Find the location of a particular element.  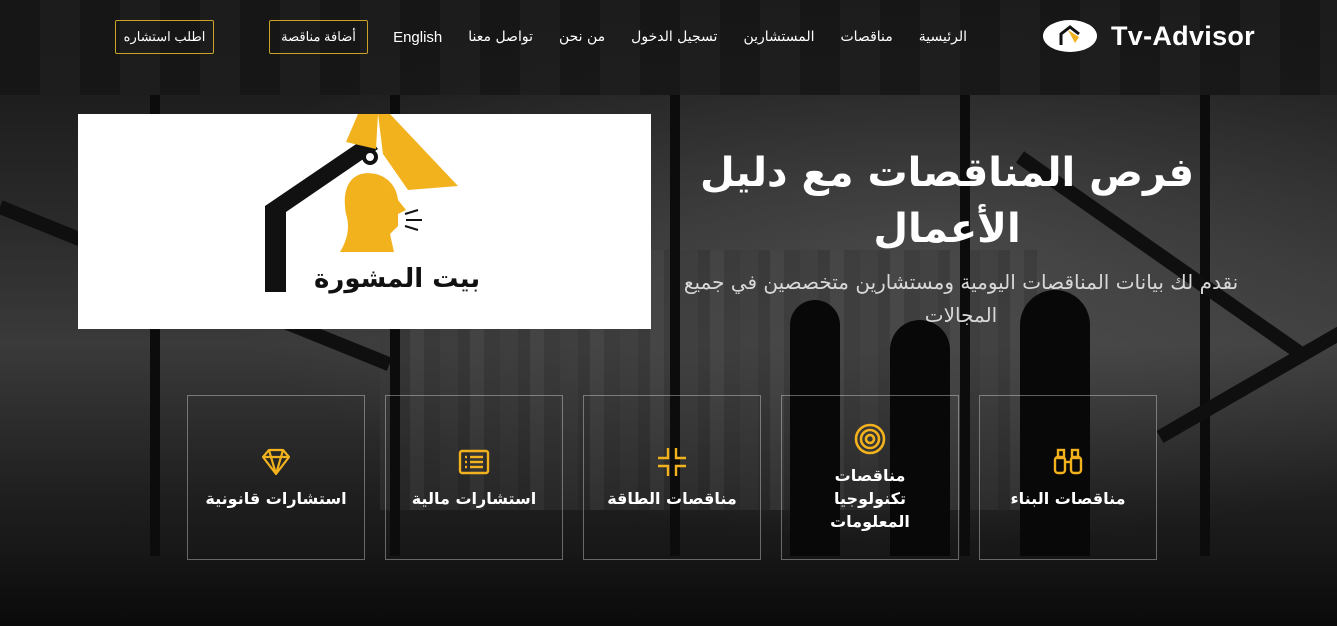

nav-consultants: المستشارين is located at coordinates (778, 37).